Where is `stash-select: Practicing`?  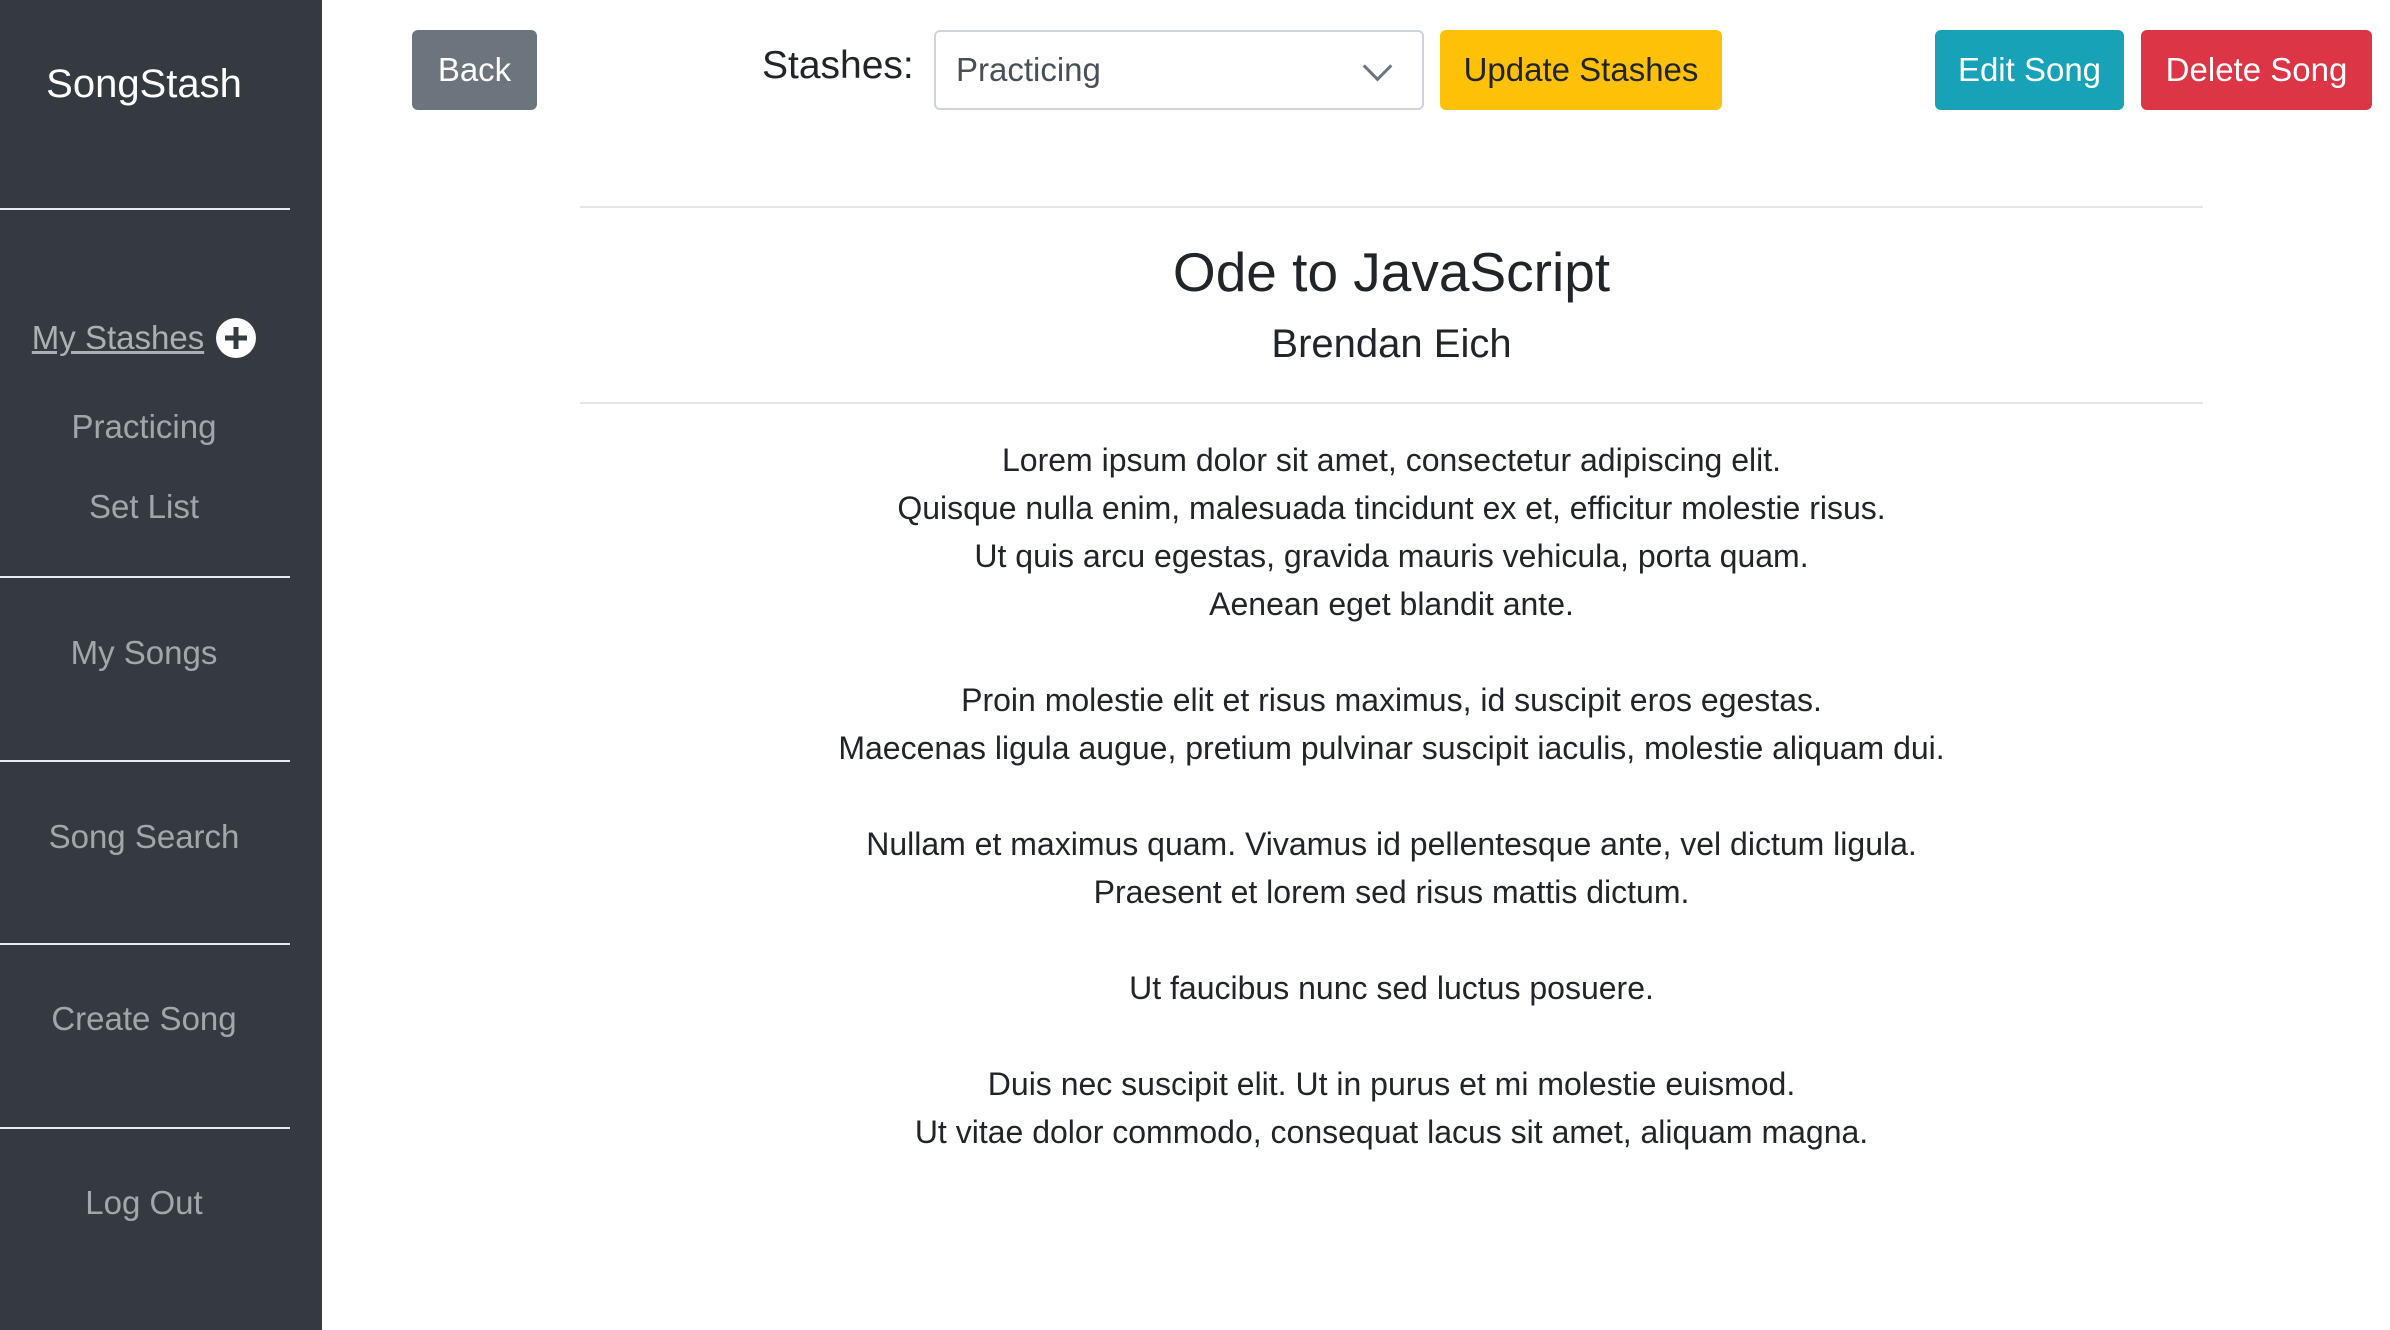 stash-select: Practicing is located at coordinates (1179, 70).